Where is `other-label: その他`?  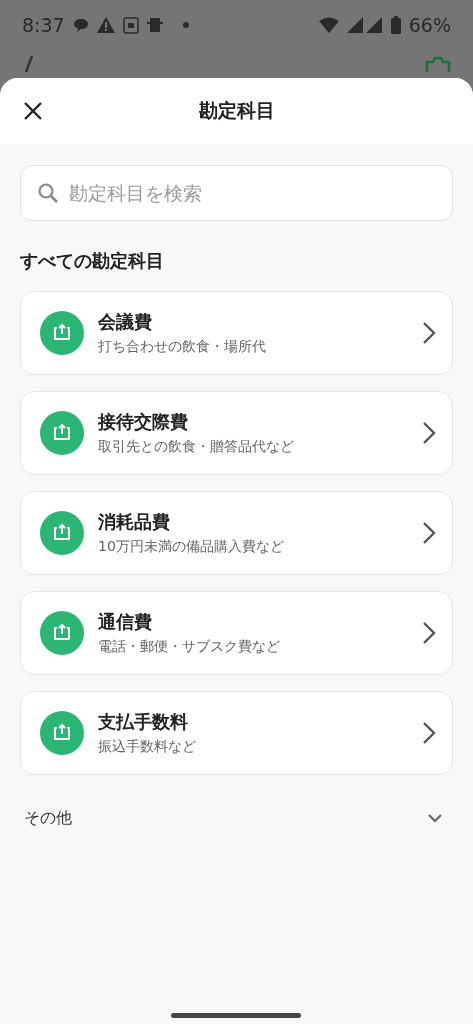 other-label: その他 is located at coordinates (48, 818).